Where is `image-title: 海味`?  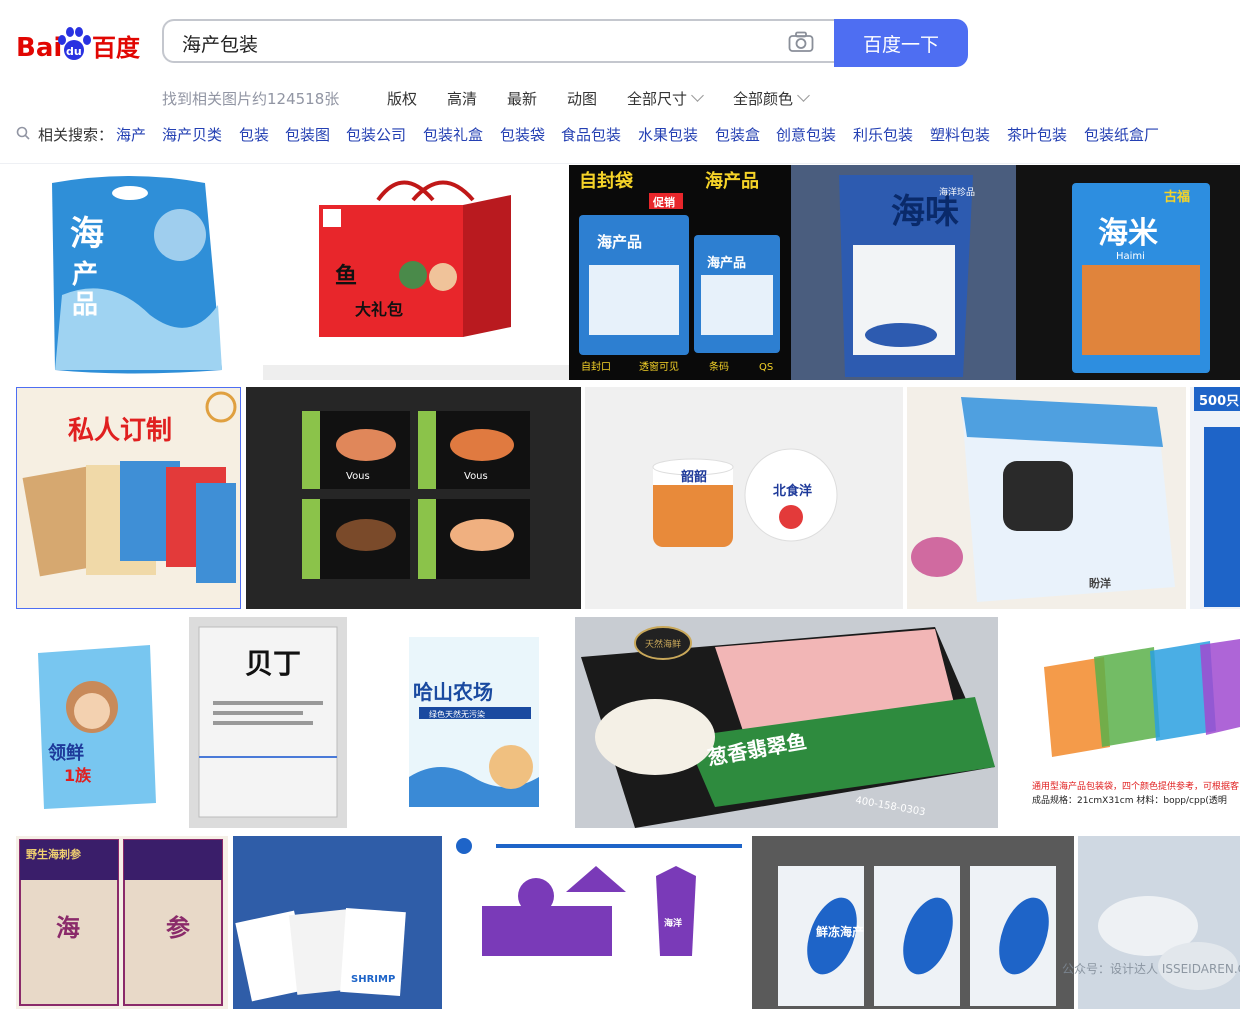
image-title: 海味 is located at coordinates (925, 212).